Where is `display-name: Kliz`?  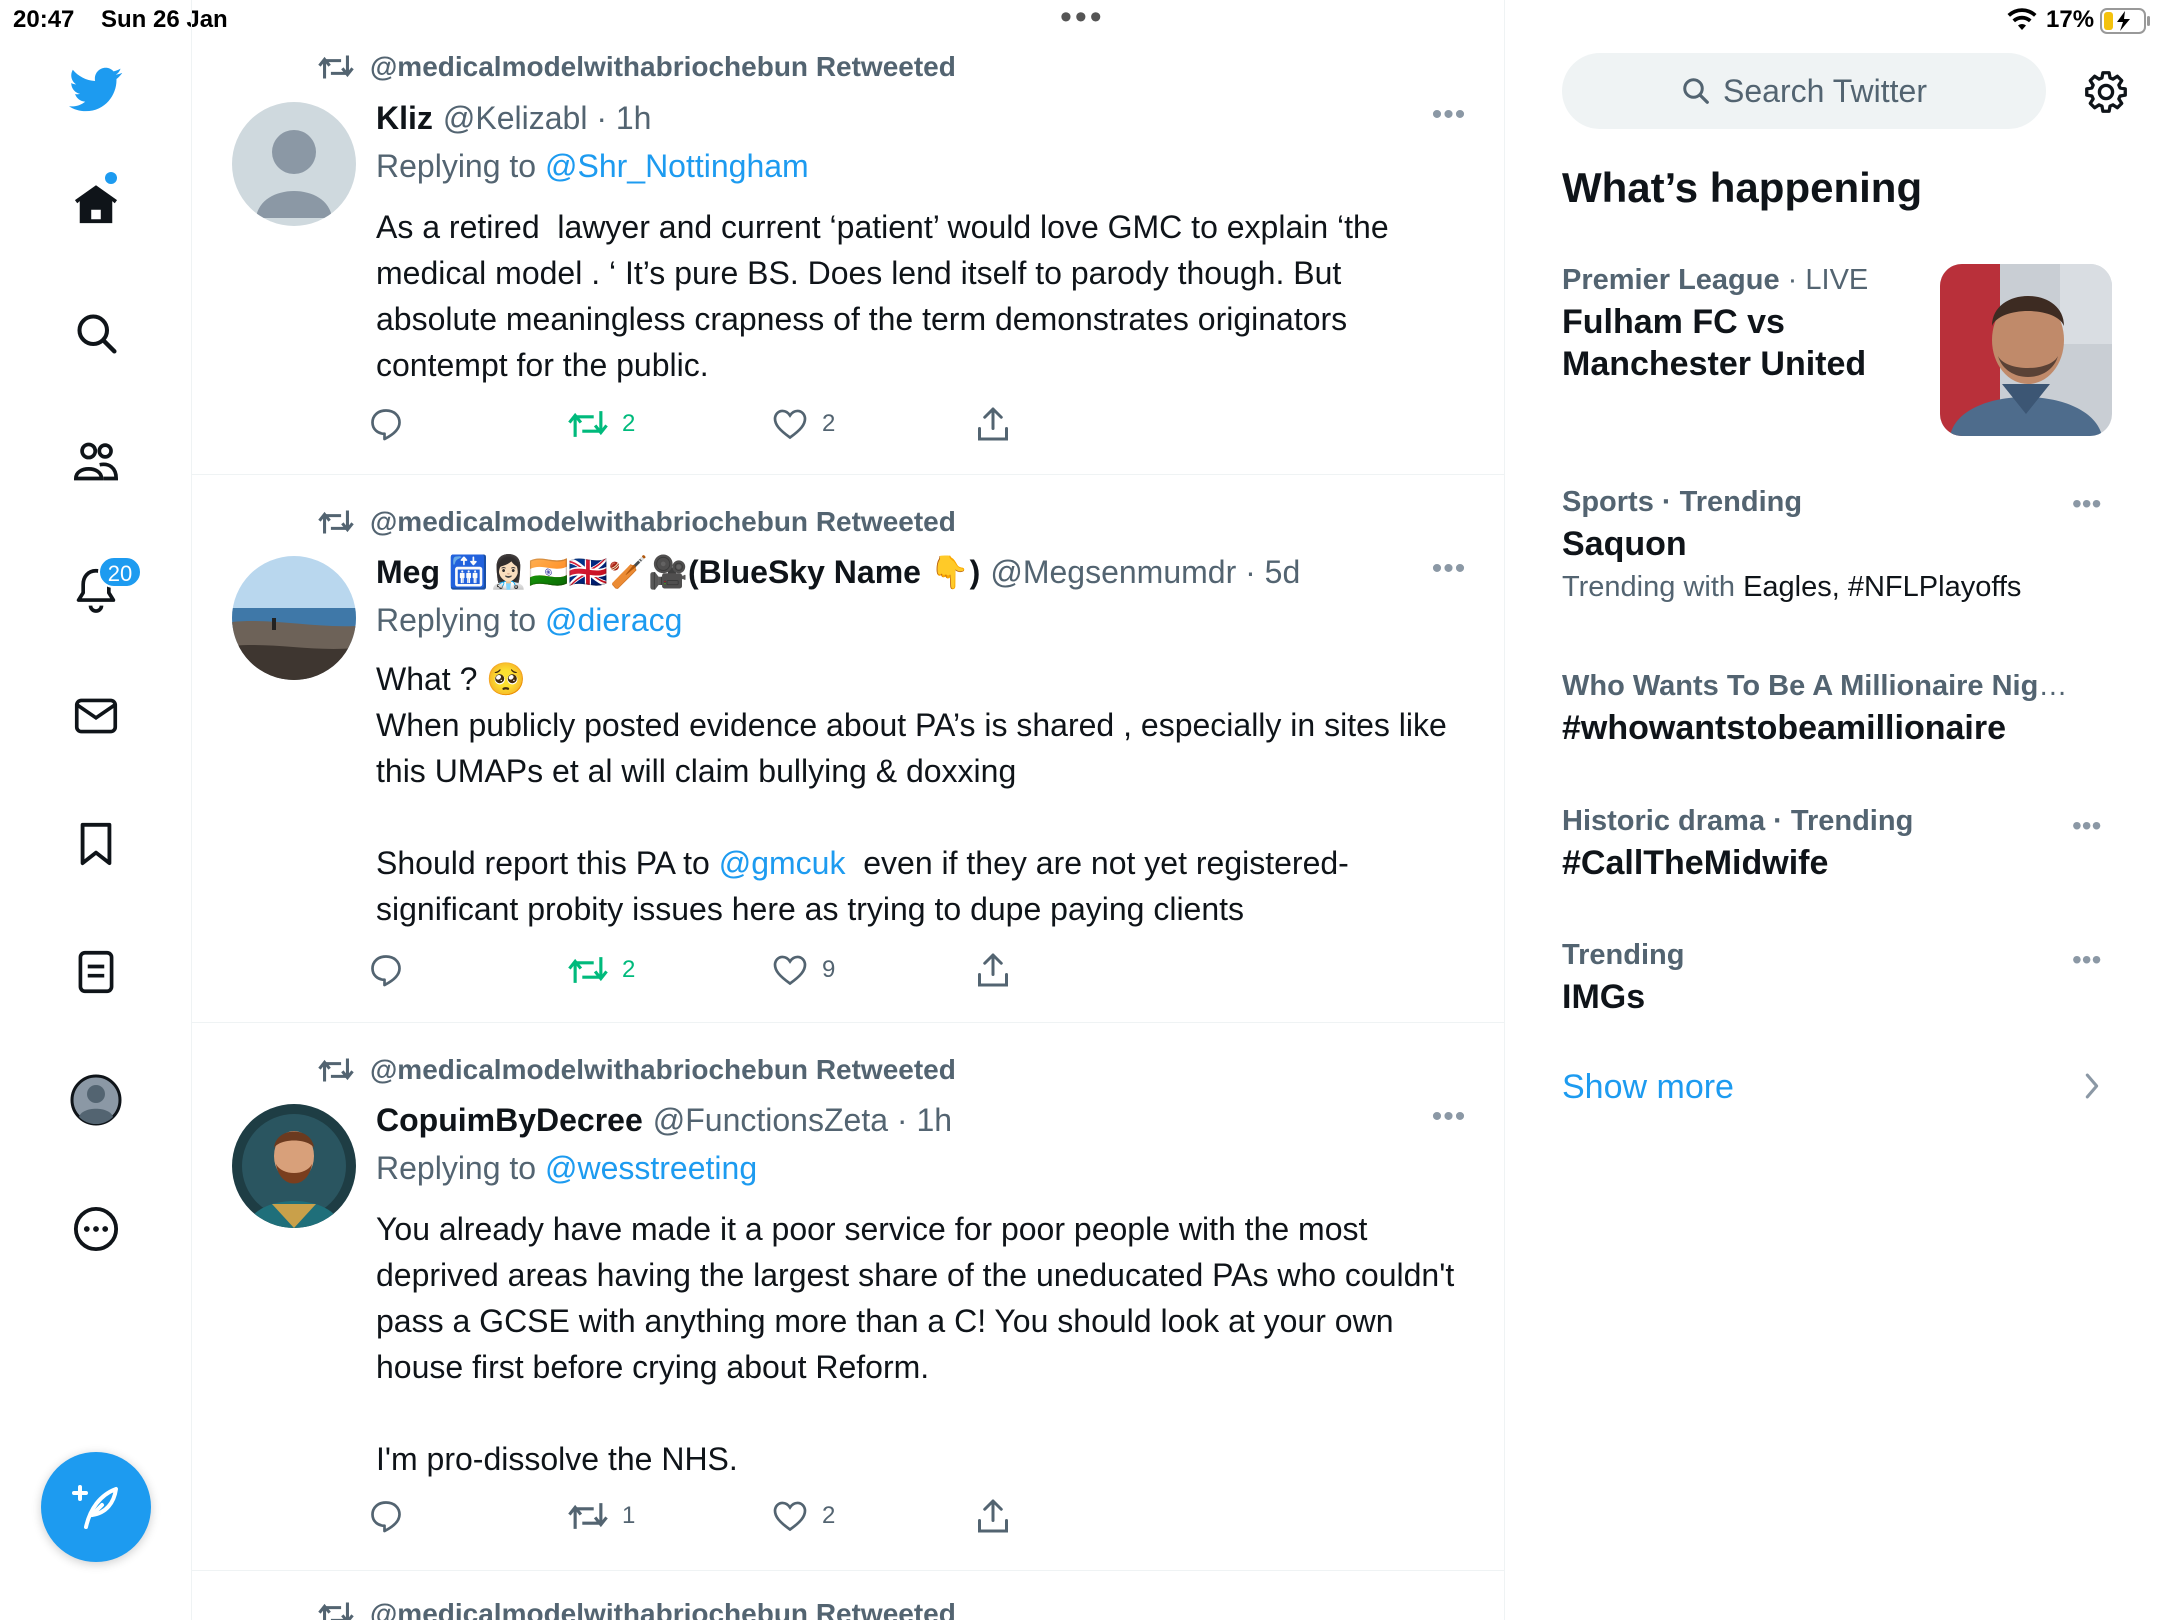
display-name: Kliz is located at coordinates (404, 118).